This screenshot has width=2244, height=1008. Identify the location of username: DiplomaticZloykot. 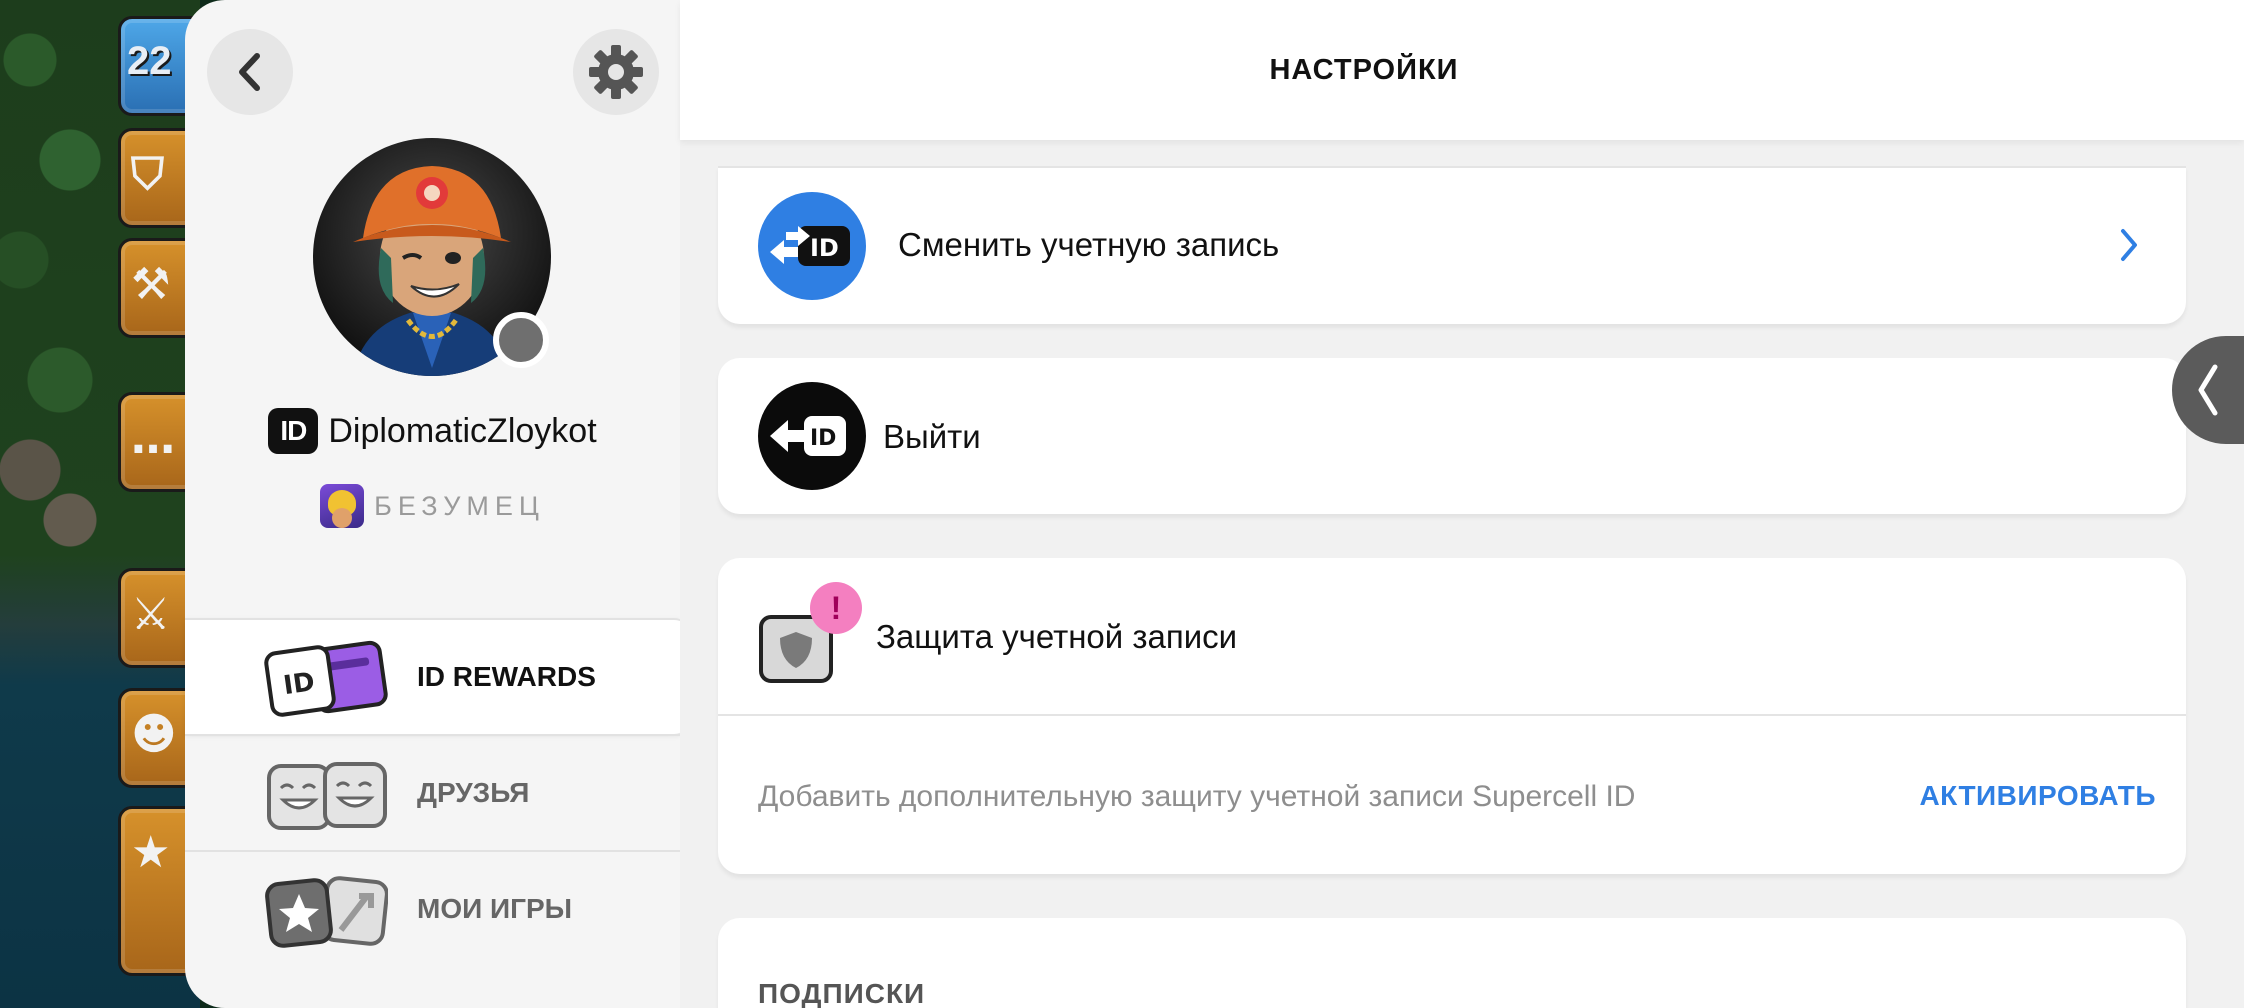
(462, 430).